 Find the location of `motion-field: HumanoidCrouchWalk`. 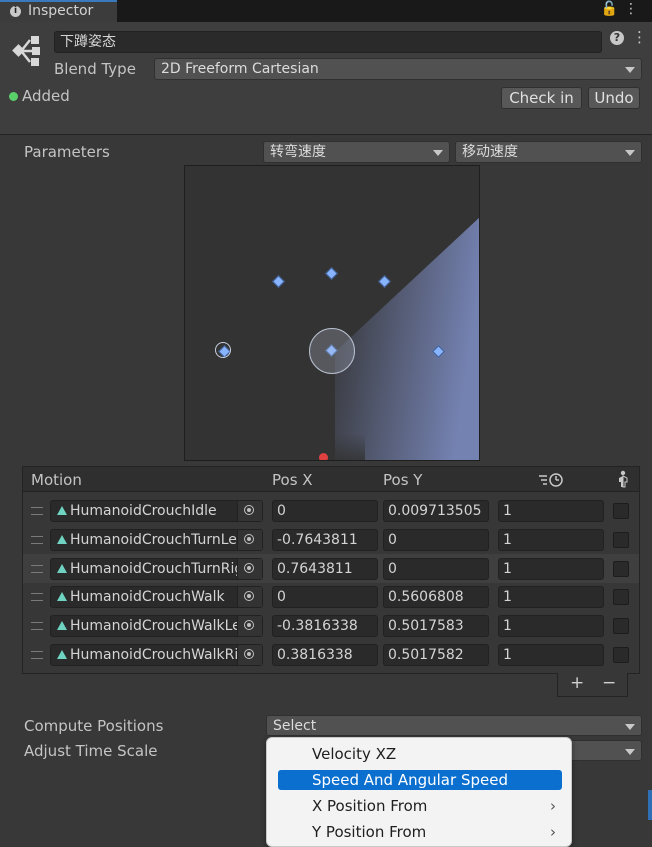

motion-field: HumanoidCrouchWalk is located at coordinates (156, 597).